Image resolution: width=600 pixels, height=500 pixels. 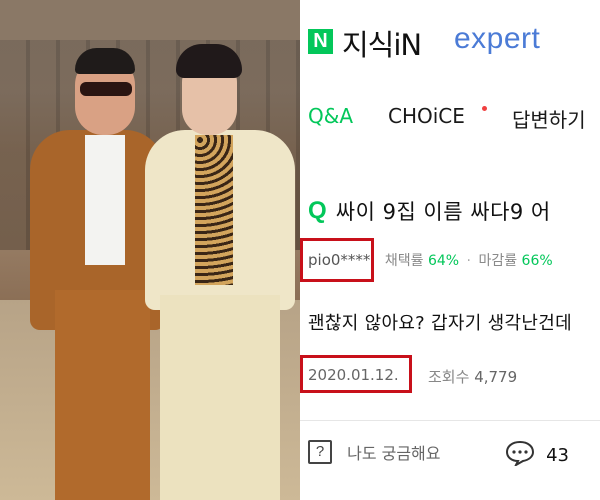 What do you see at coordinates (537, 261) in the screenshot?
I see `deadline-rate: 66%` at bounding box center [537, 261].